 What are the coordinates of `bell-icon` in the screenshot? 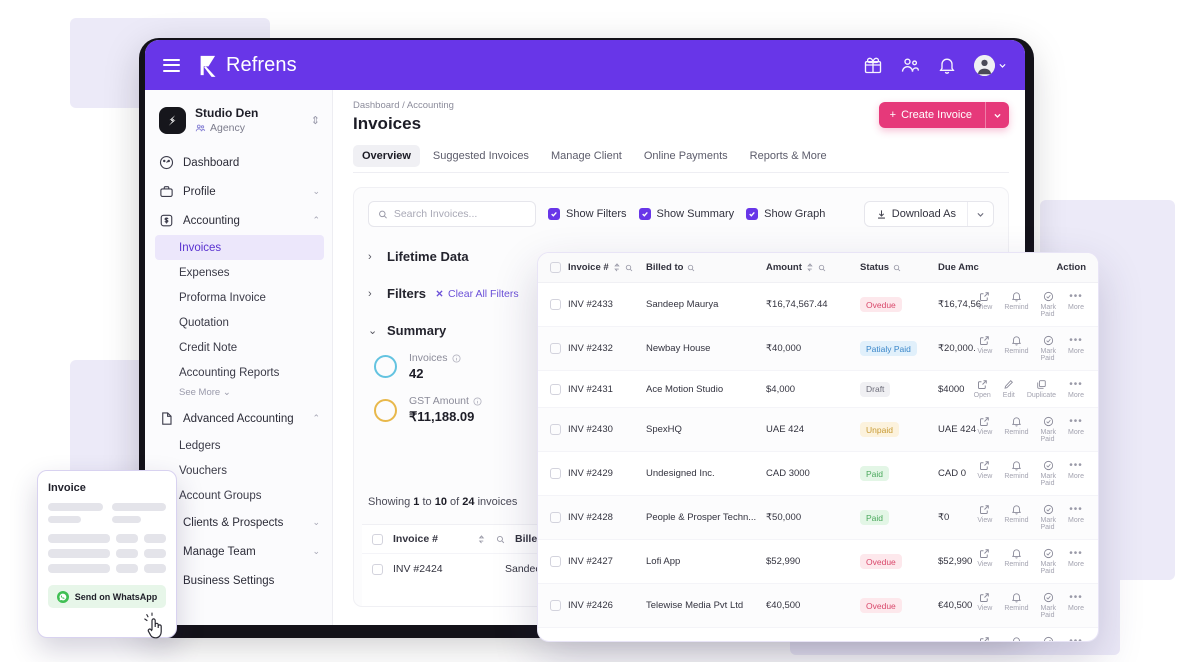 It's located at (947, 65).